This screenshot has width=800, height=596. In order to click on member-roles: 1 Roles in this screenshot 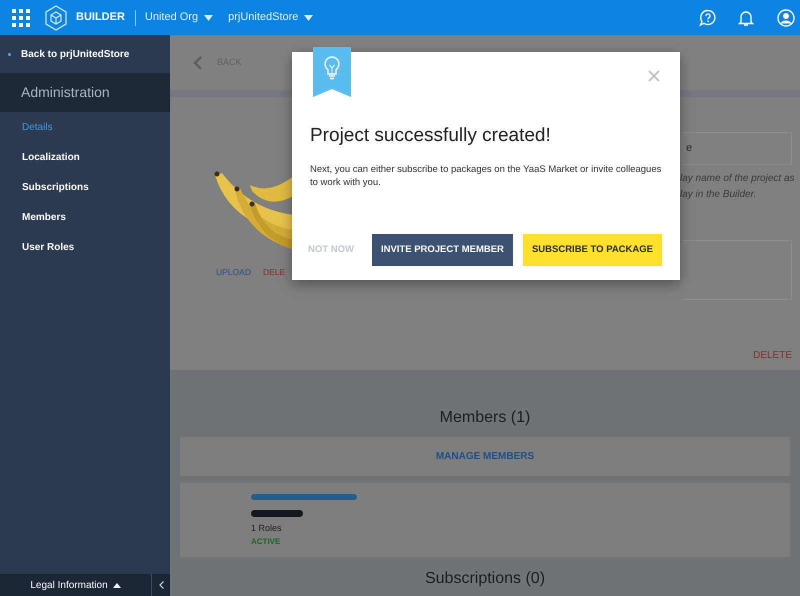, I will do `click(267, 528)`.